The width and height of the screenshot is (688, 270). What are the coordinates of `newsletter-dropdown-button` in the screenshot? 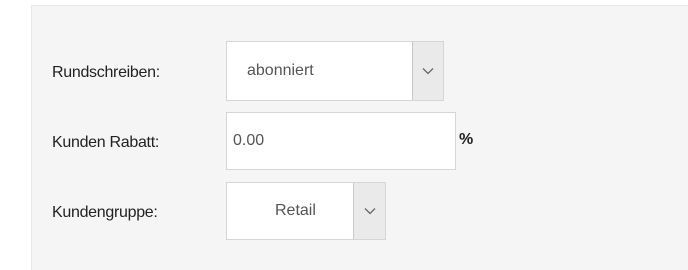 It's located at (427, 71).